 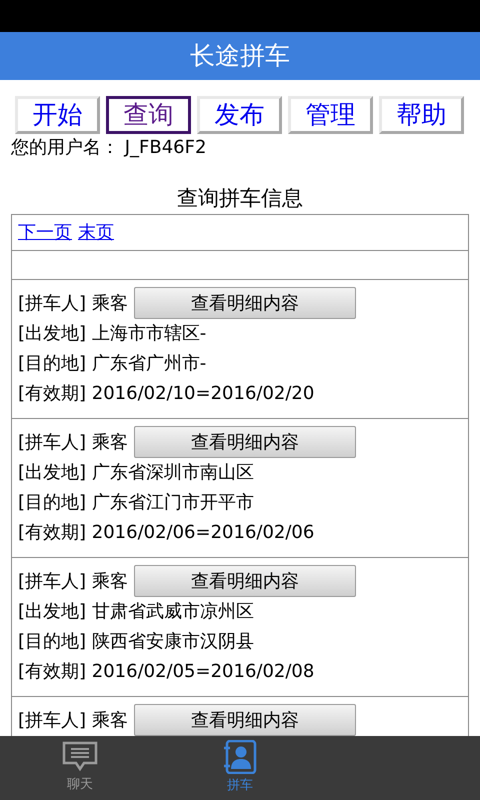 I want to click on pager-link: 末页, so click(x=96, y=232).